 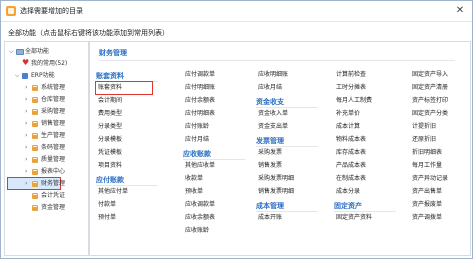 What do you see at coordinates (348, 206) in the screenshot?
I see `section-heading: 固定资产` at bounding box center [348, 206].